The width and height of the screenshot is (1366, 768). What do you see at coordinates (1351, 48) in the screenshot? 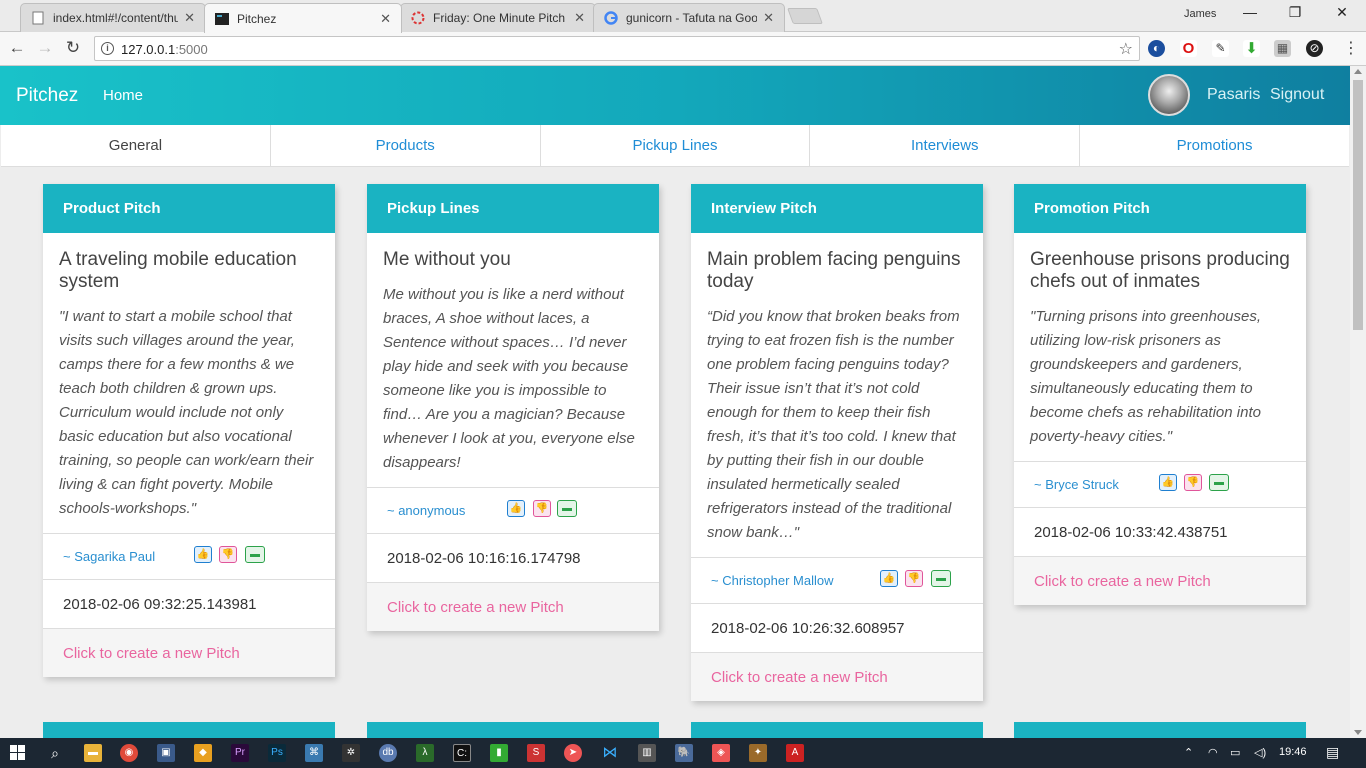
I see `menu-dots-icon: ⋮` at bounding box center [1351, 48].